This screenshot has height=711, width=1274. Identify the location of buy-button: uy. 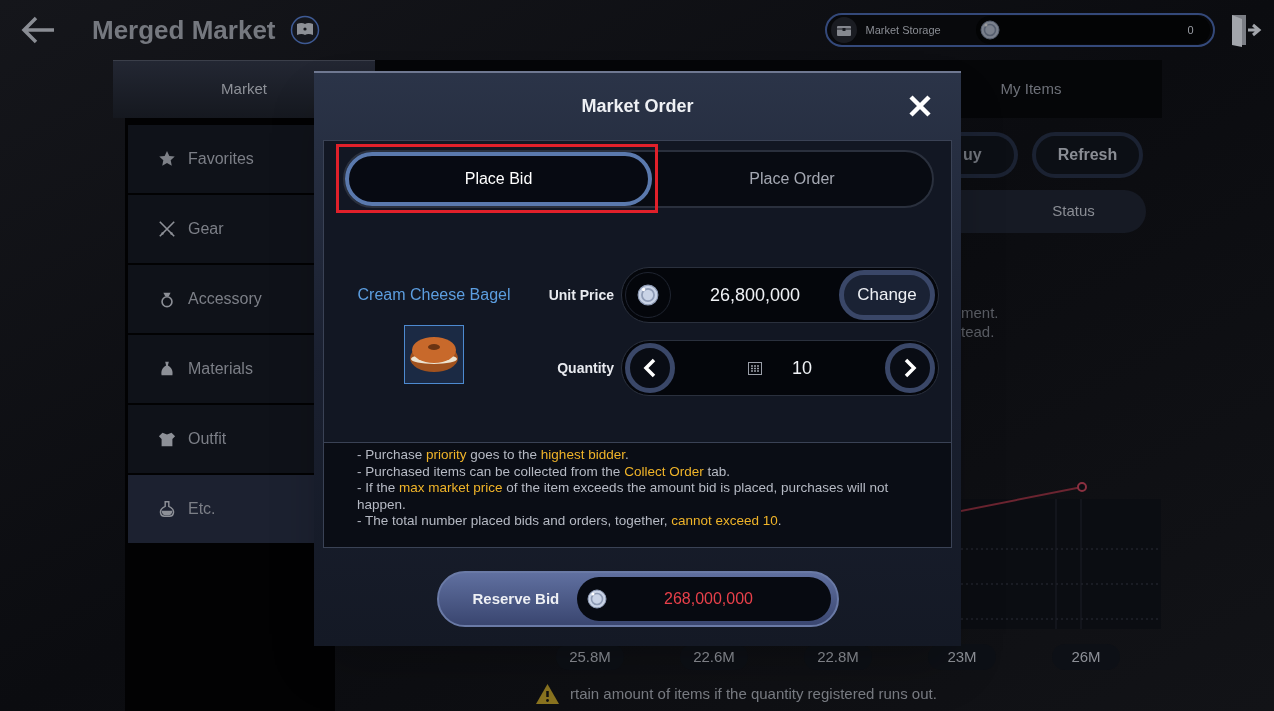
(989, 155).